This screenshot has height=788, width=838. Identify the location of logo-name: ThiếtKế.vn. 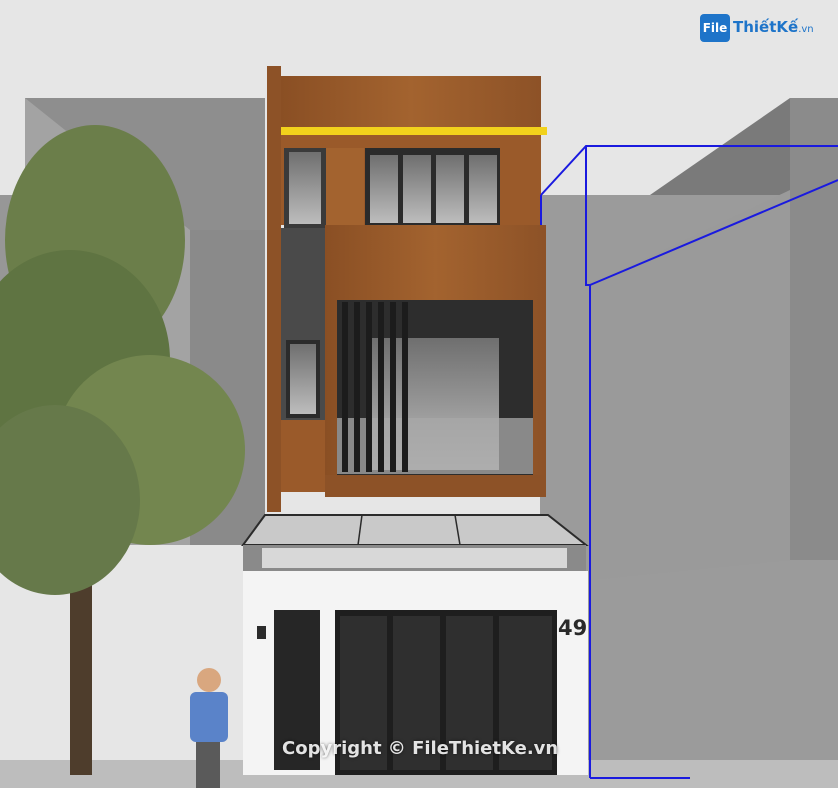
(773, 27).